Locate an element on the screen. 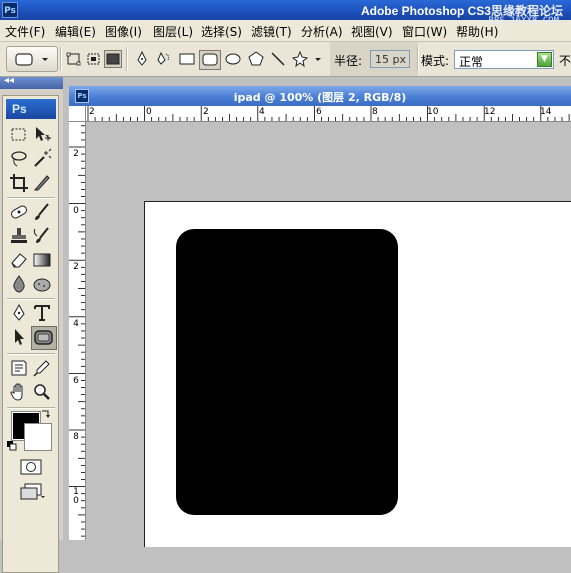 Image resolution: width=571 pixels, height=573 pixels. type-tool is located at coordinates (42, 313).